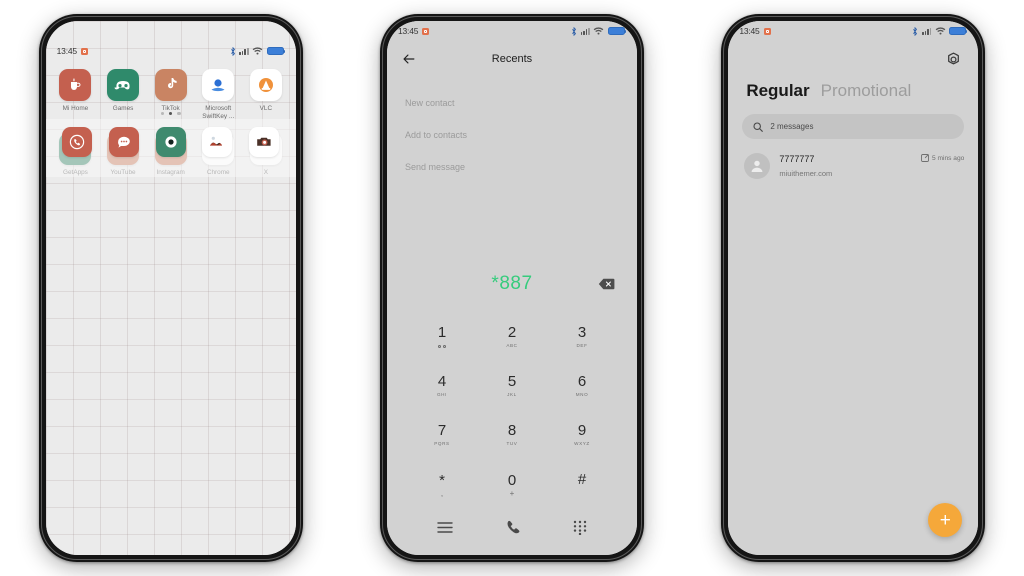  What do you see at coordinates (512, 430) in the screenshot?
I see `key-digit: 8` at bounding box center [512, 430].